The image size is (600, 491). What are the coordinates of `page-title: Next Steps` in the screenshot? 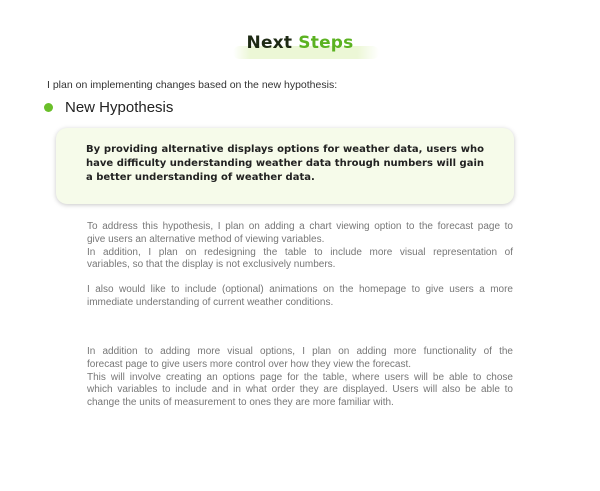 It's located at (306, 44).